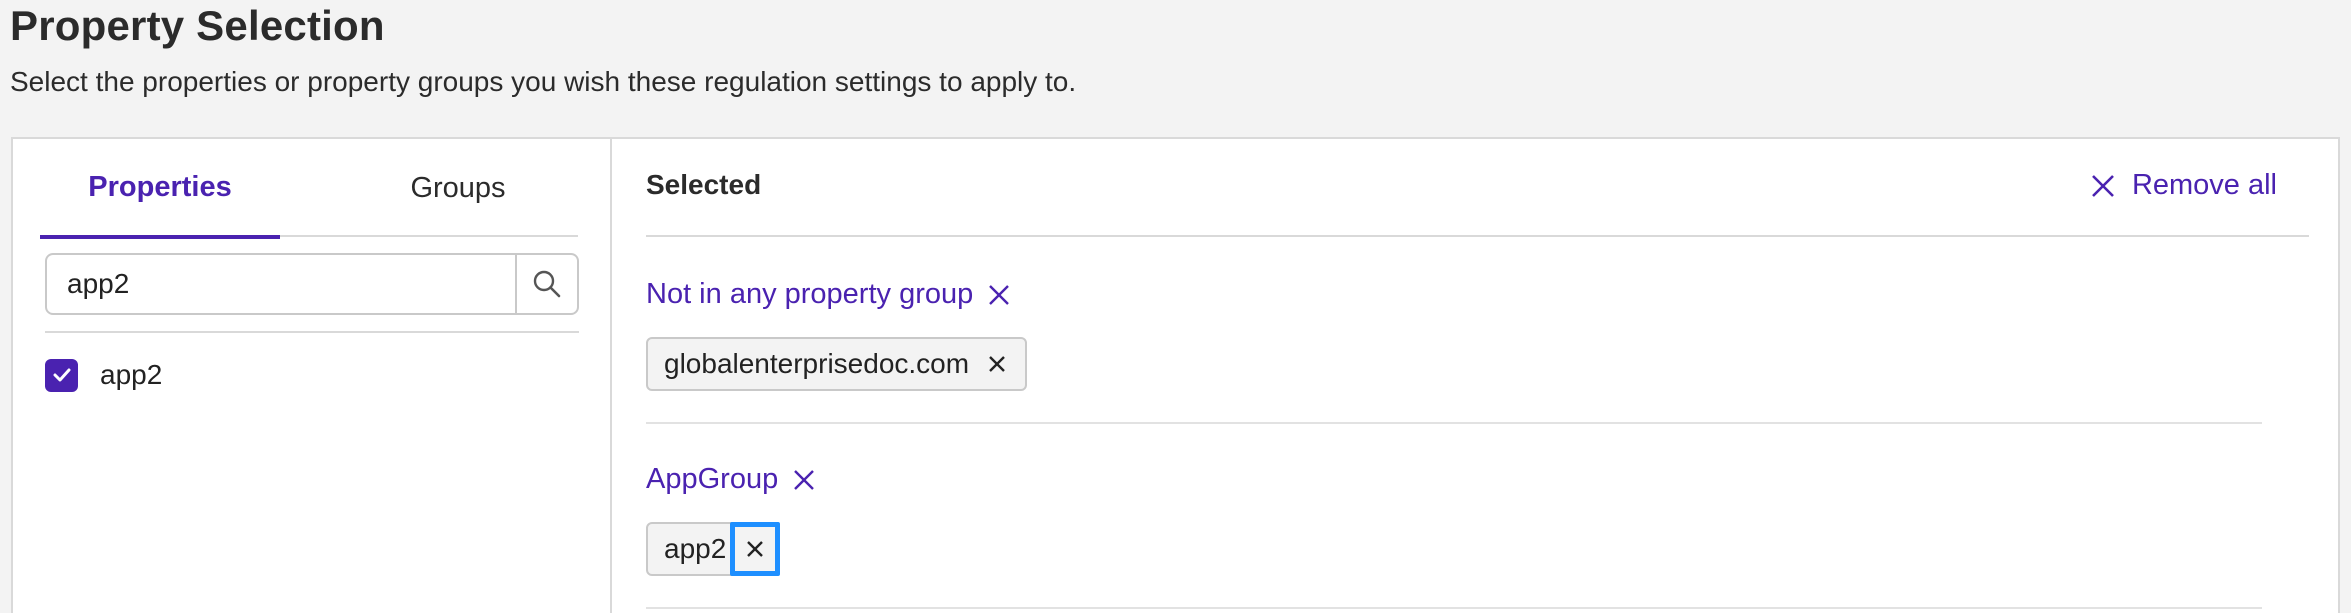 This screenshot has height=613, width=2351. What do you see at coordinates (131, 374) in the screenshot?
I see `list-item-label: app2` at bounding box center [131, 374].